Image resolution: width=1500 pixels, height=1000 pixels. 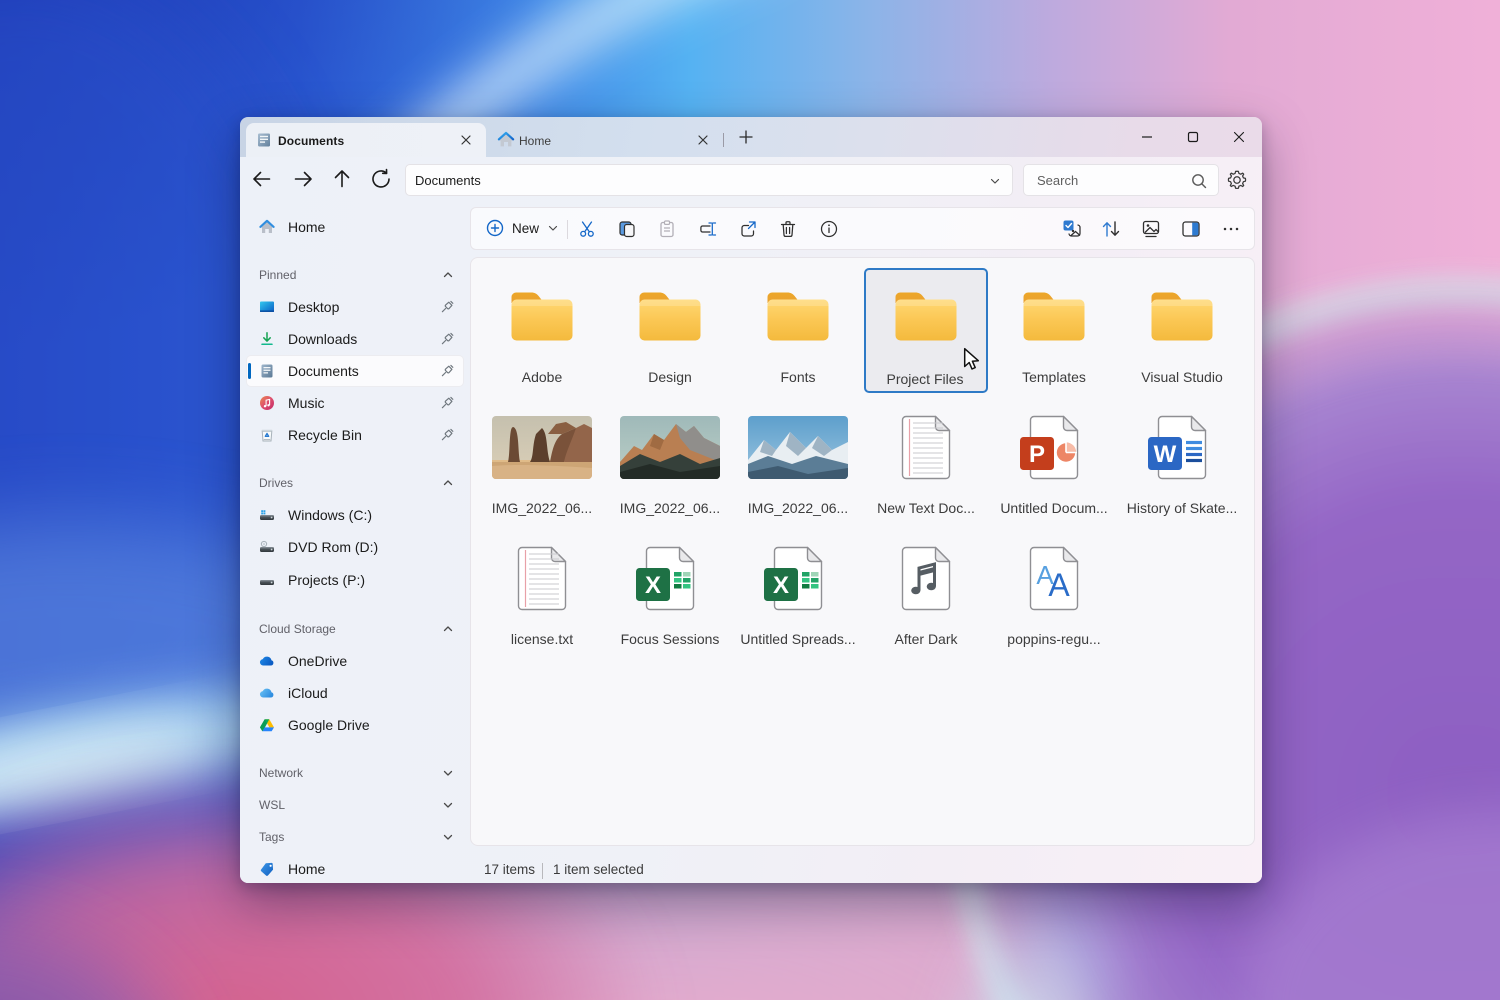 What do you see at coordinates (1037, 454) in the screenshot?
I see `svg-text: P` at bounding box center [1037, 454].